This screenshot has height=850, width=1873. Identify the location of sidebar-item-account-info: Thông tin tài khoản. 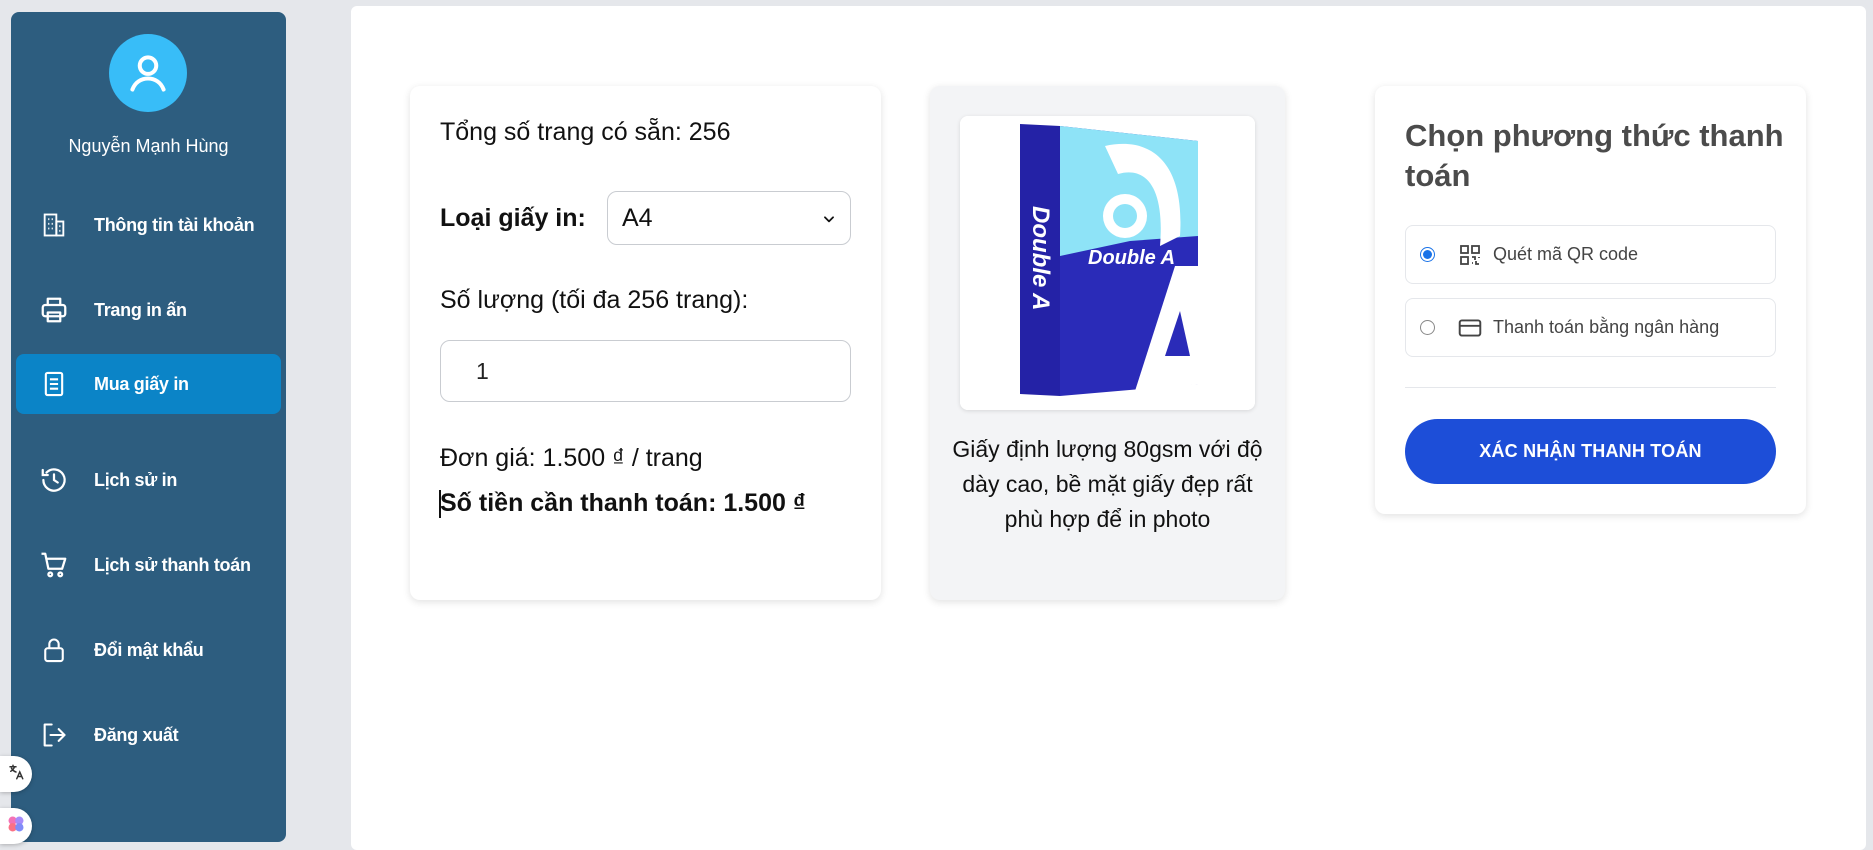
(148, 225).